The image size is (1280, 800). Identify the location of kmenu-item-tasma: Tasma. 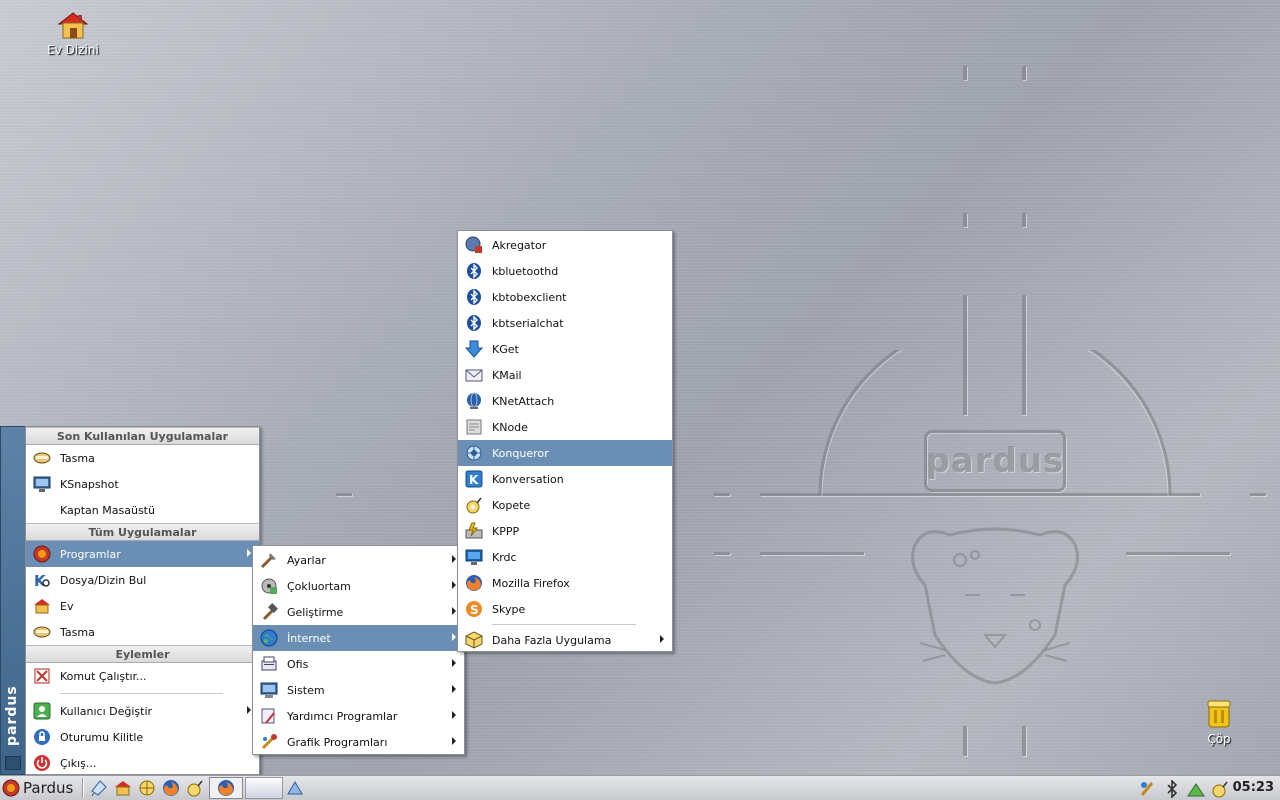
(142, 458).